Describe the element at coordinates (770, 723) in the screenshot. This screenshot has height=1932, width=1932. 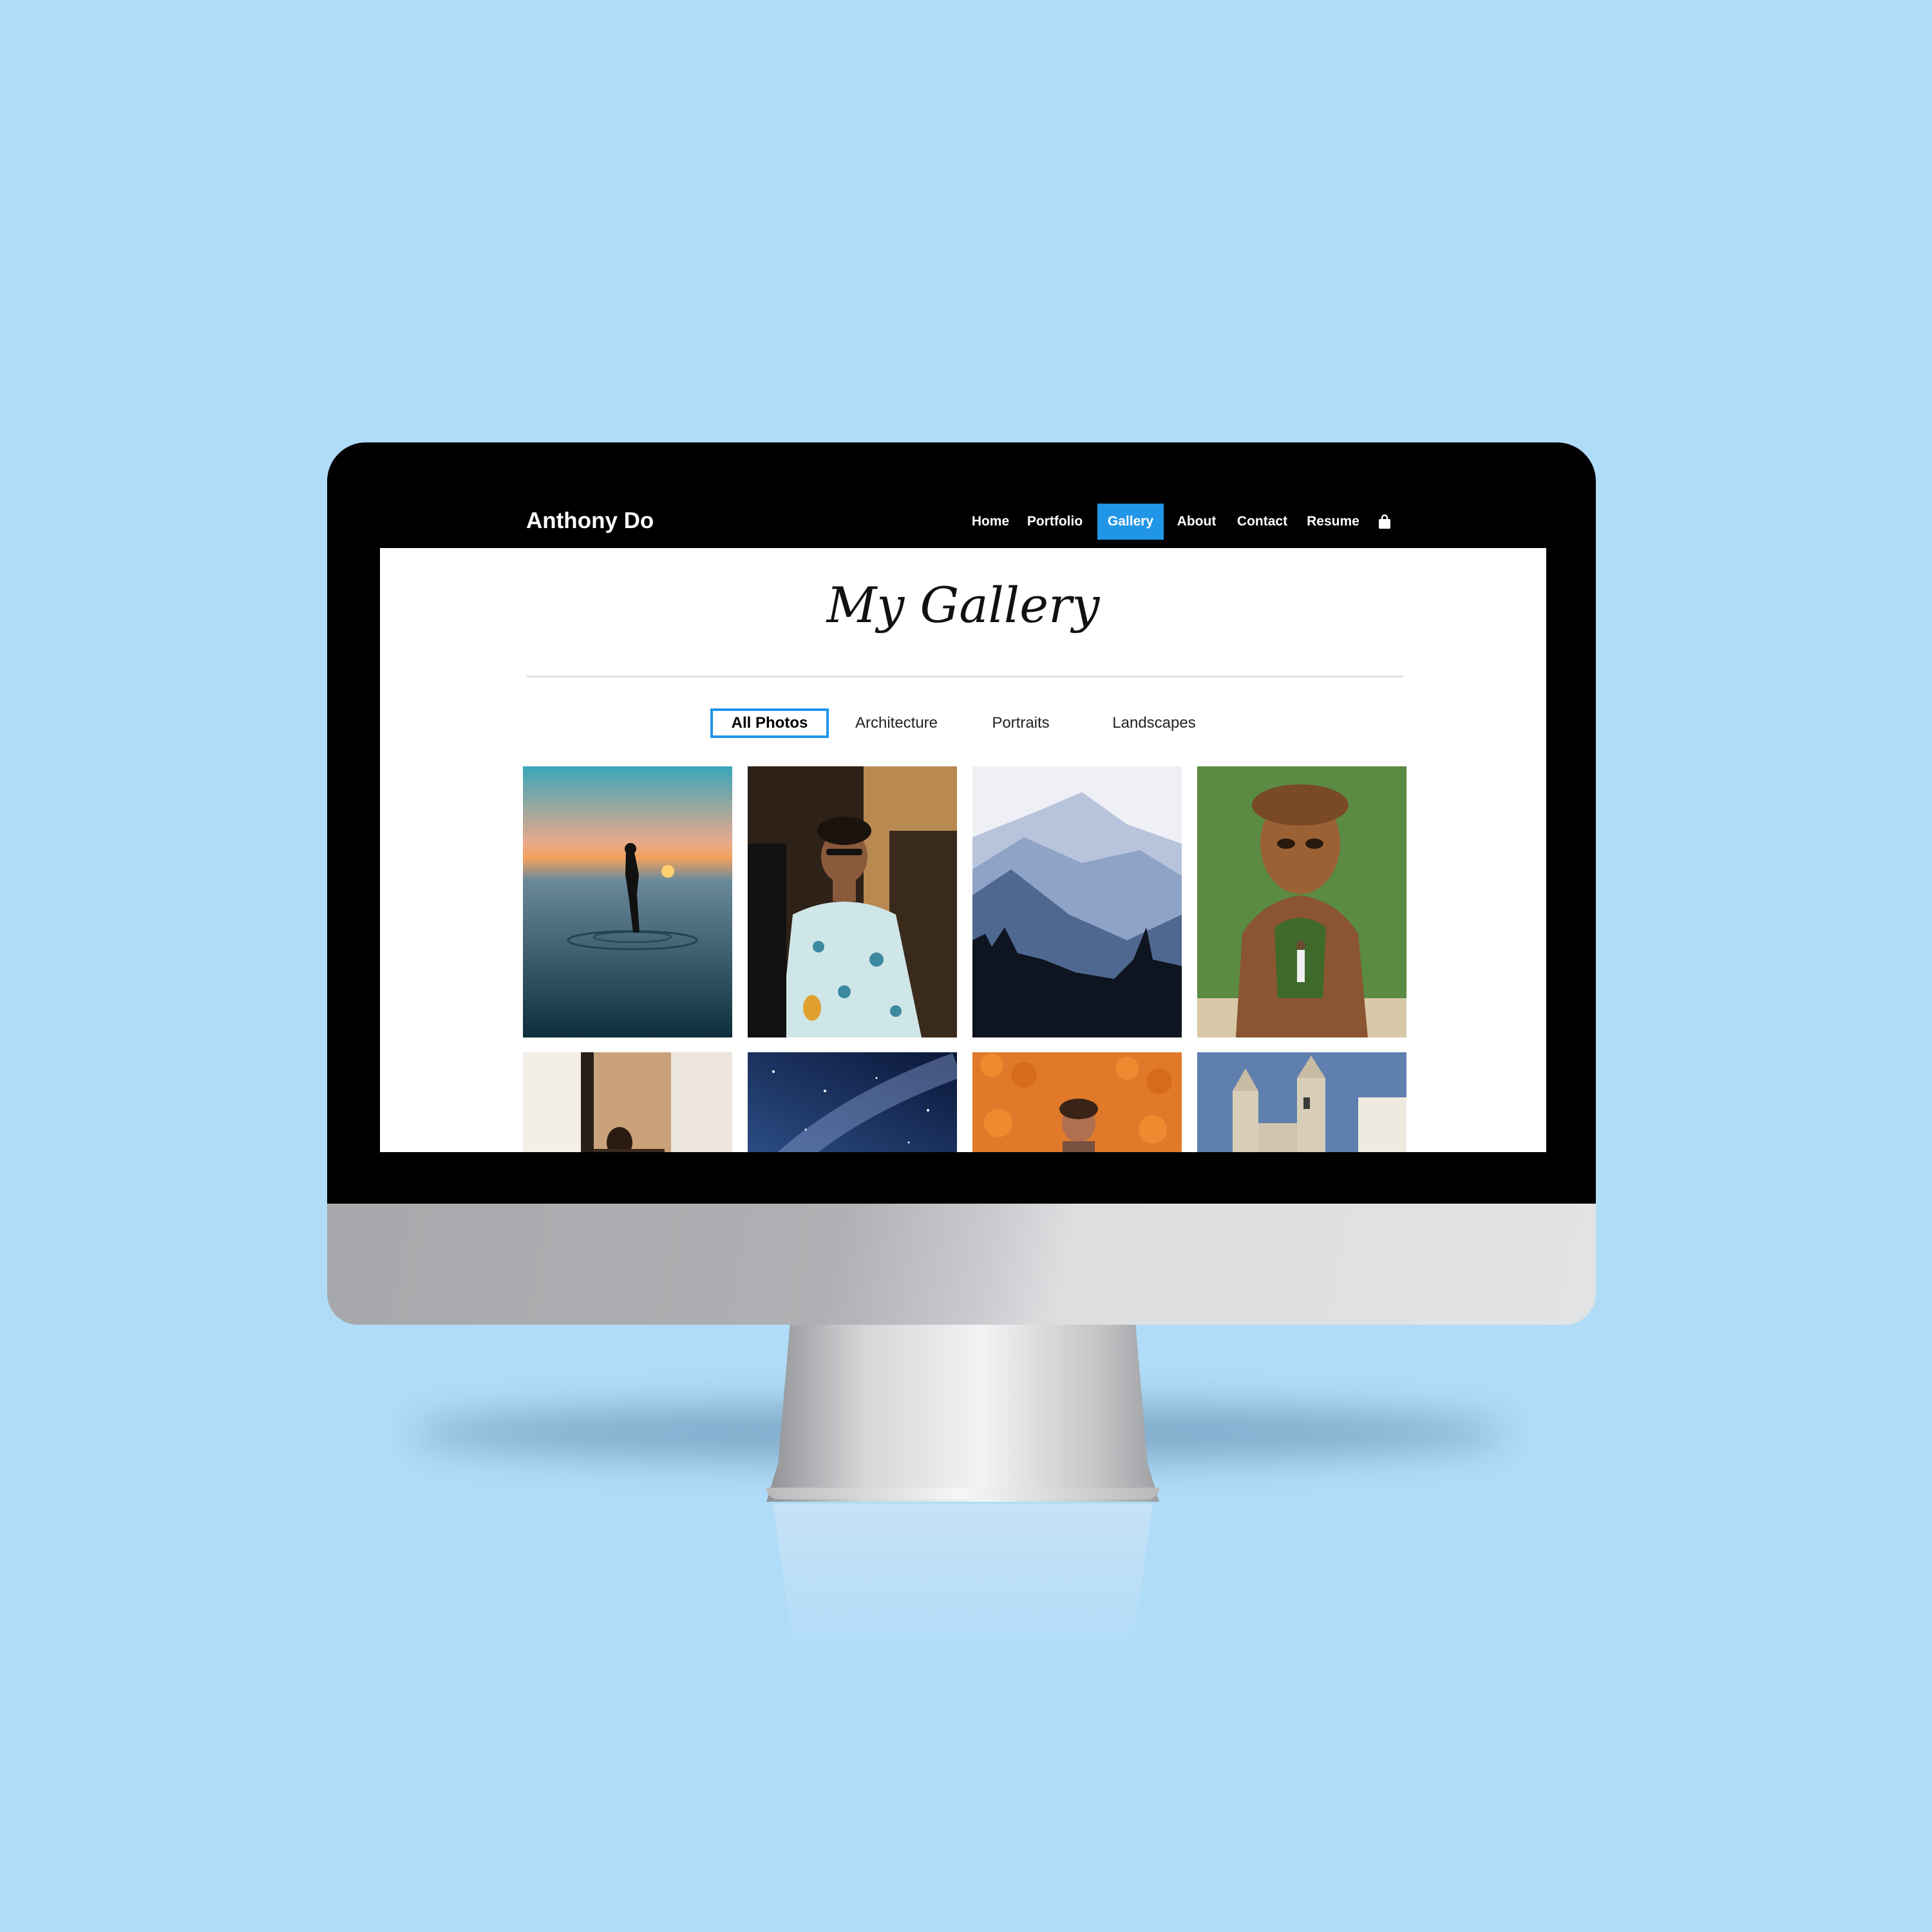
I see `filter-all-photos: All Photos` at that location.